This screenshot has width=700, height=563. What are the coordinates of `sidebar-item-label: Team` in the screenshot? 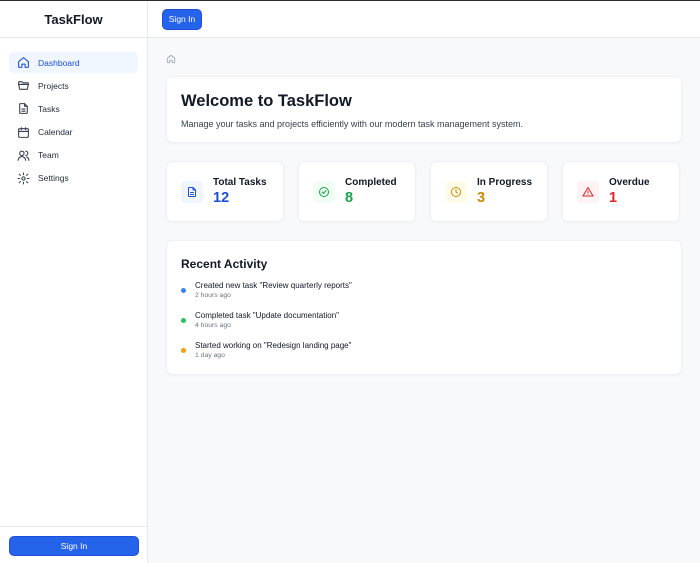 It's located at (48, 155).